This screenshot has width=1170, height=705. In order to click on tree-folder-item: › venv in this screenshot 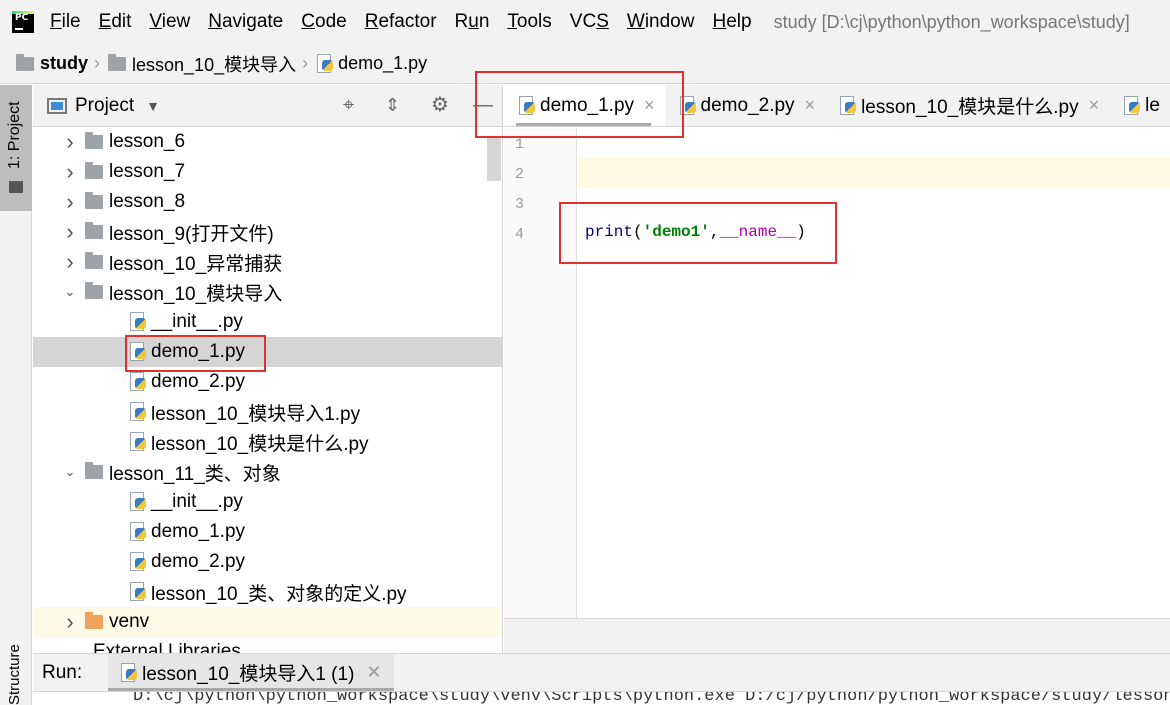, I will do `click(267, 622)`.